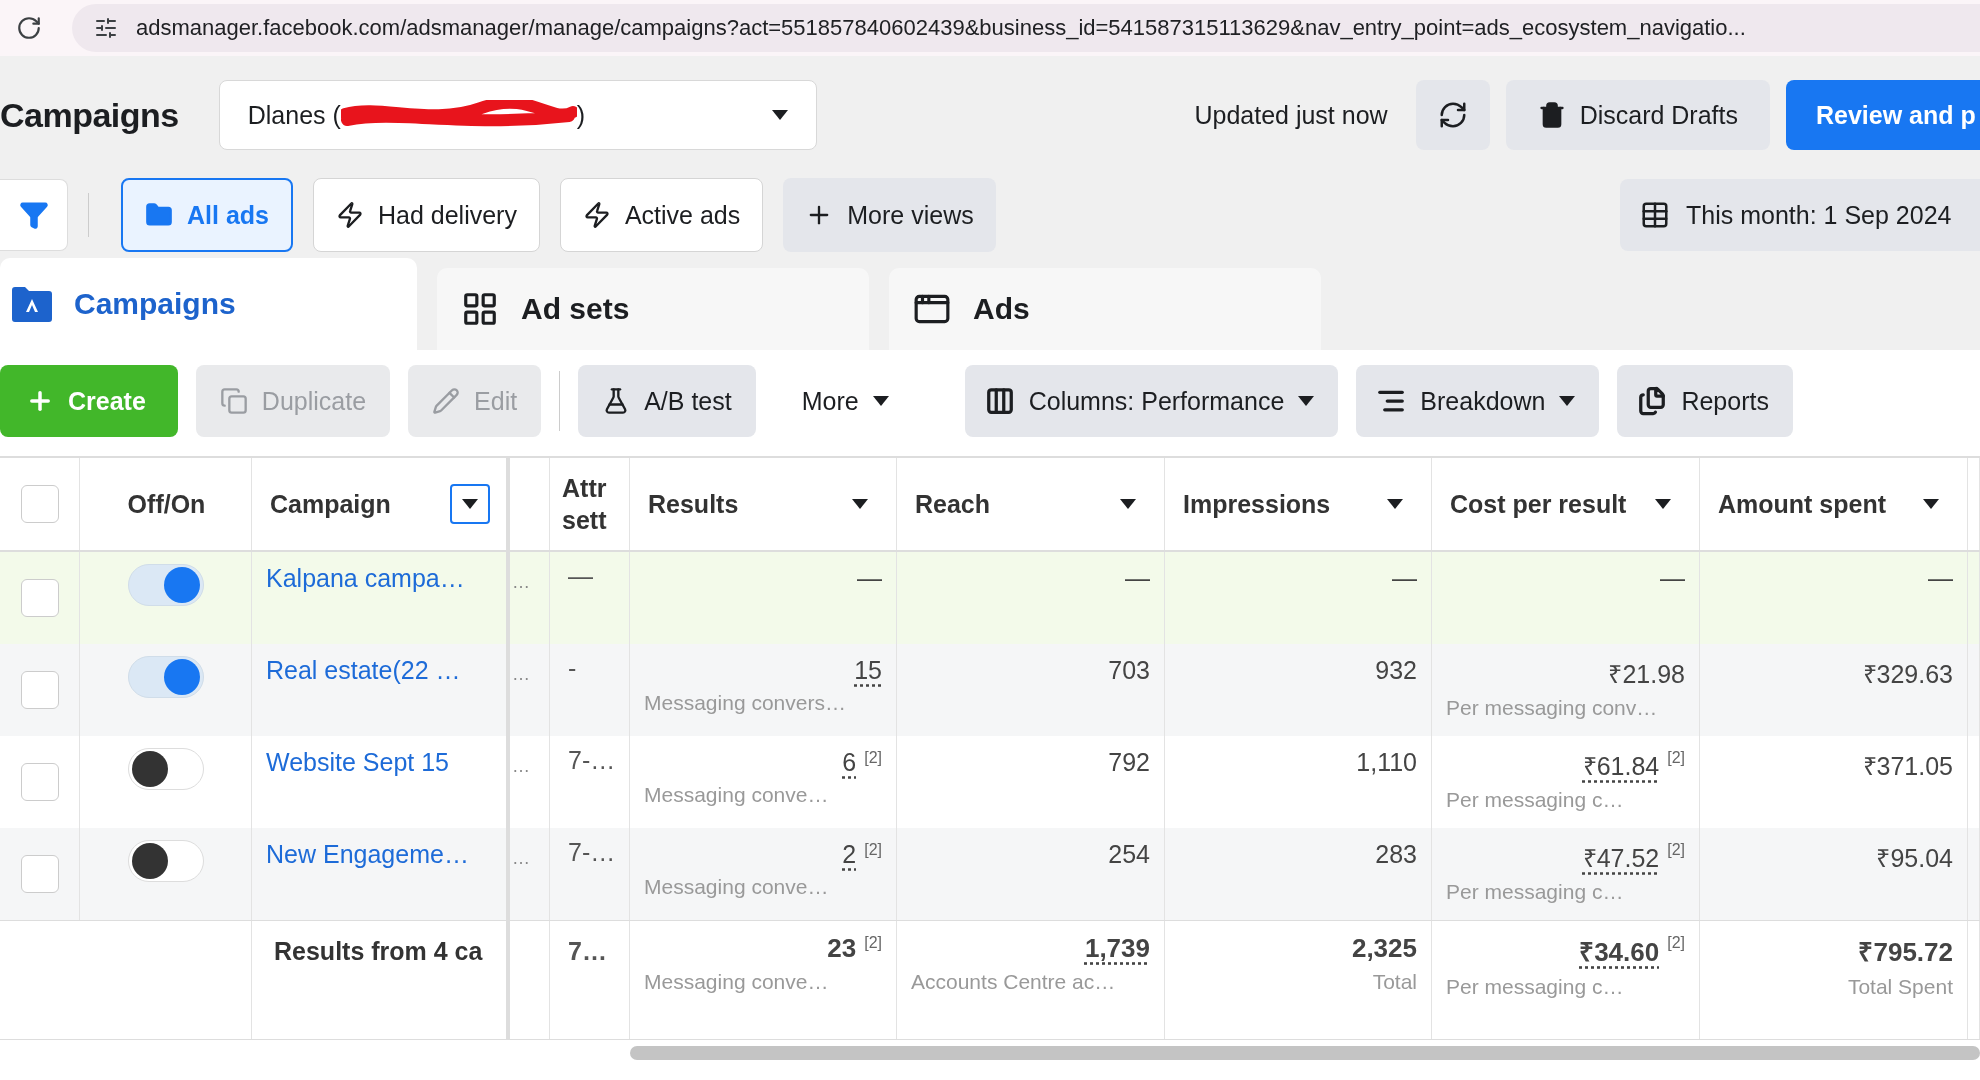 The height and width of the screenshot is (1080, 1980). I want to click on columns-icon, so click(999, 401).